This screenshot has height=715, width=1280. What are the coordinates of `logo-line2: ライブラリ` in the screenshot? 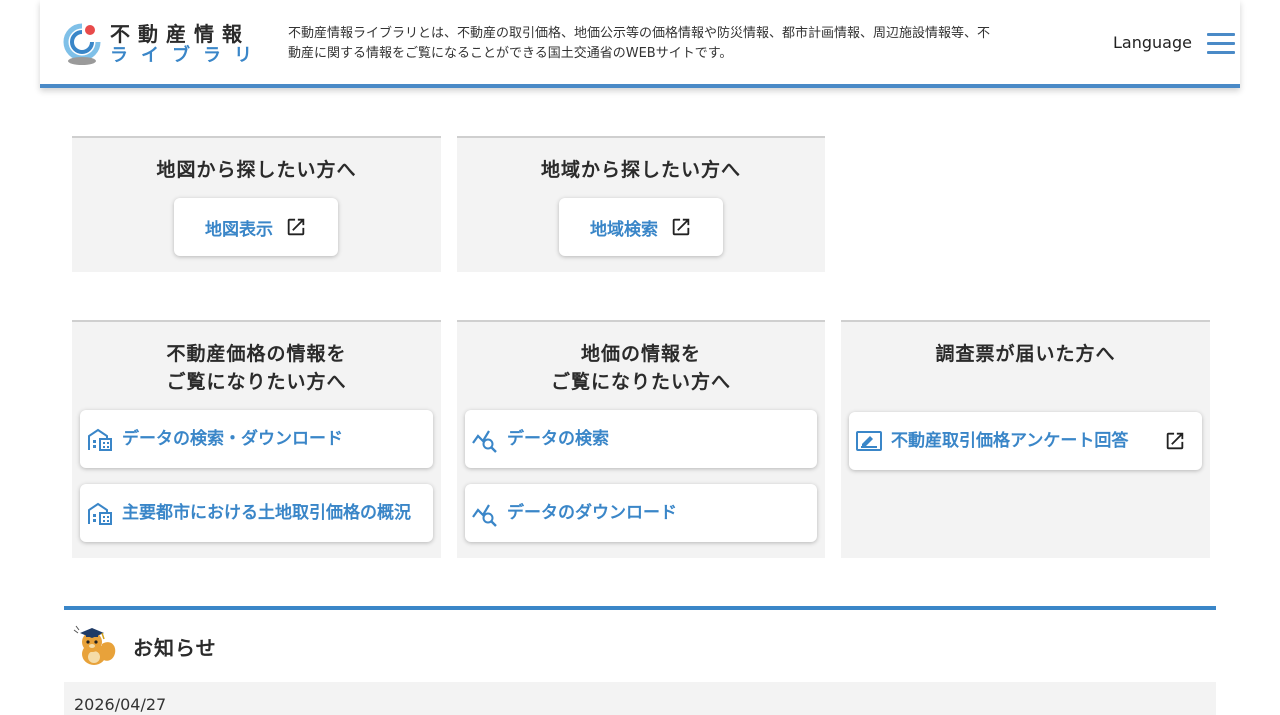 It's located at (187, 55).